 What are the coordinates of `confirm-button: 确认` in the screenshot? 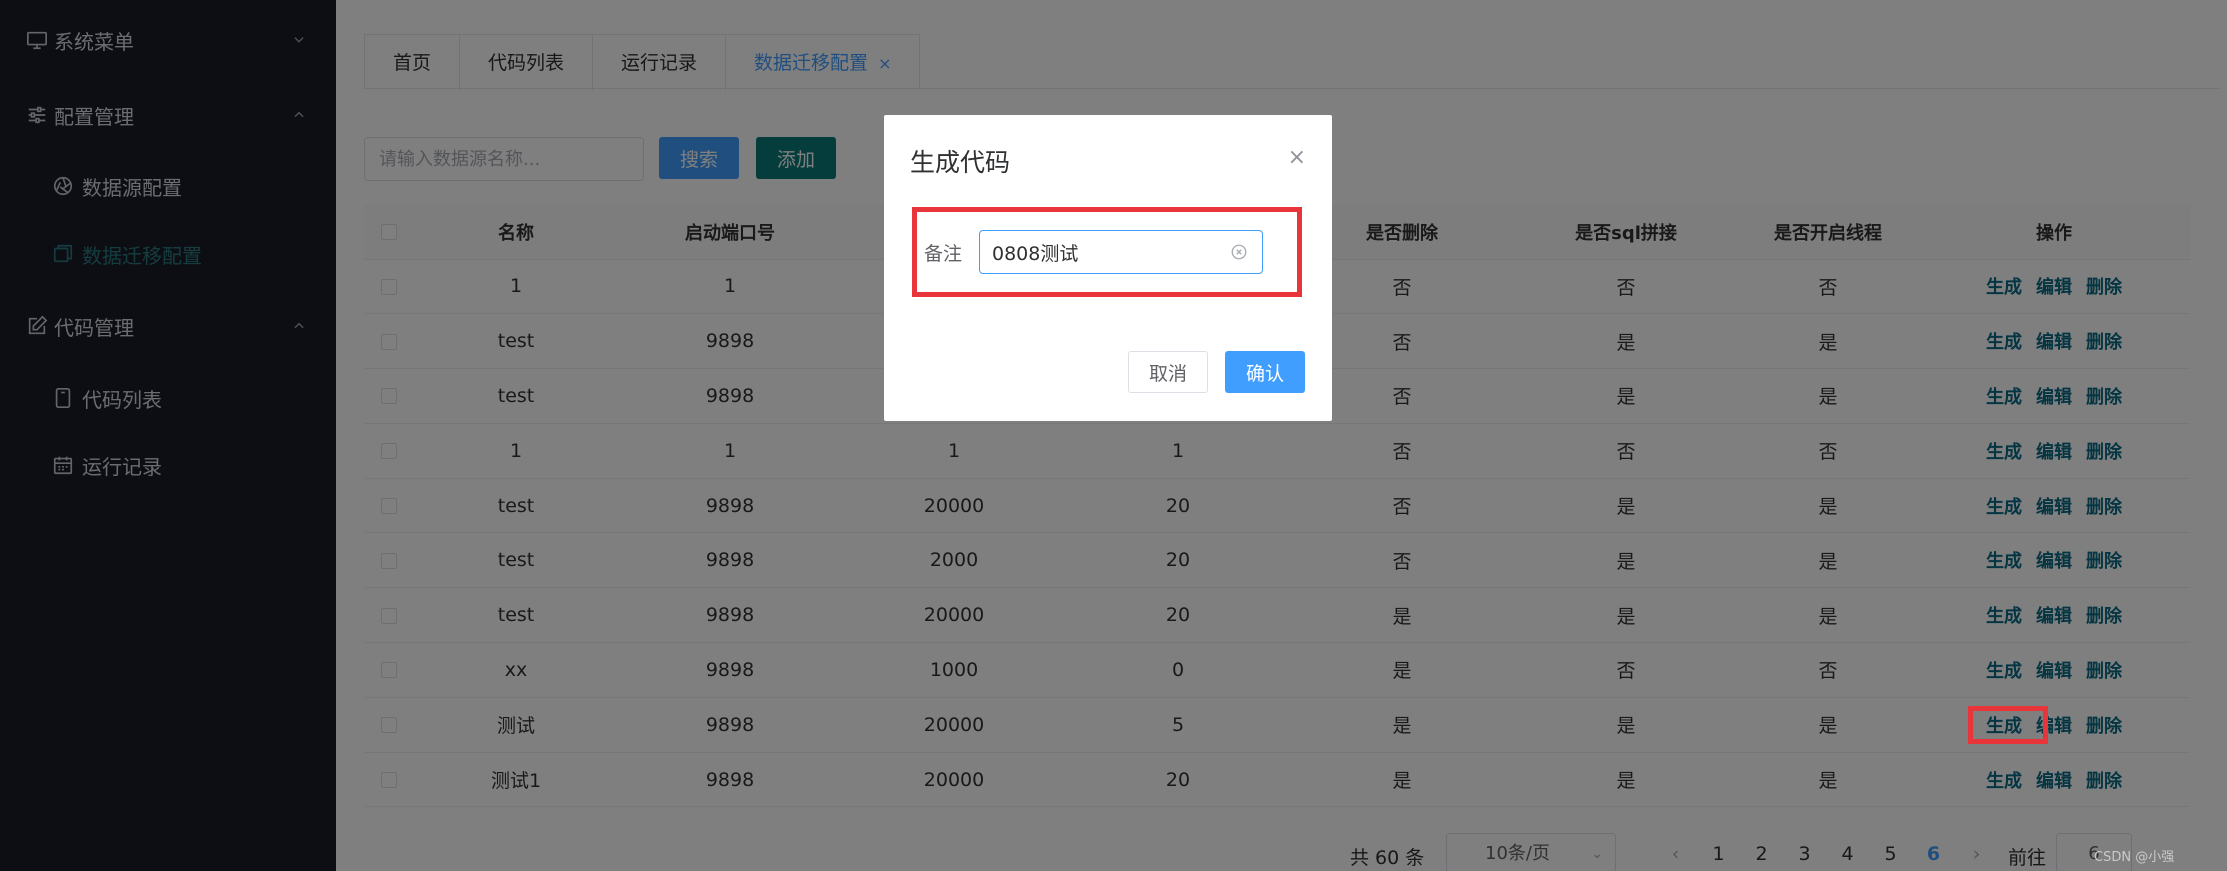 It's located at (1265, 372).